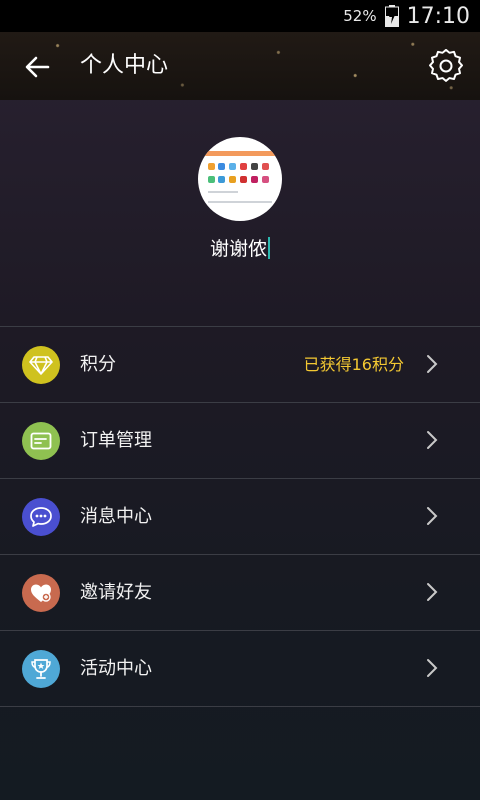 The image size is (480, 800). I want to click on message-bubble-icon, so click(41, 517).